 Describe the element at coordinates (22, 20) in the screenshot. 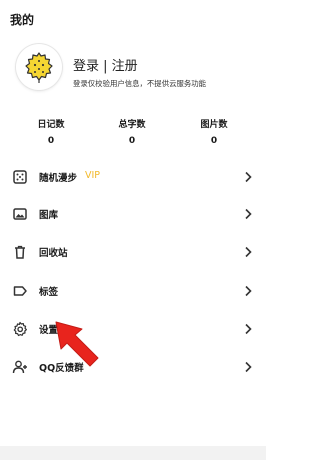

I see `page-title: 我的` at that location.